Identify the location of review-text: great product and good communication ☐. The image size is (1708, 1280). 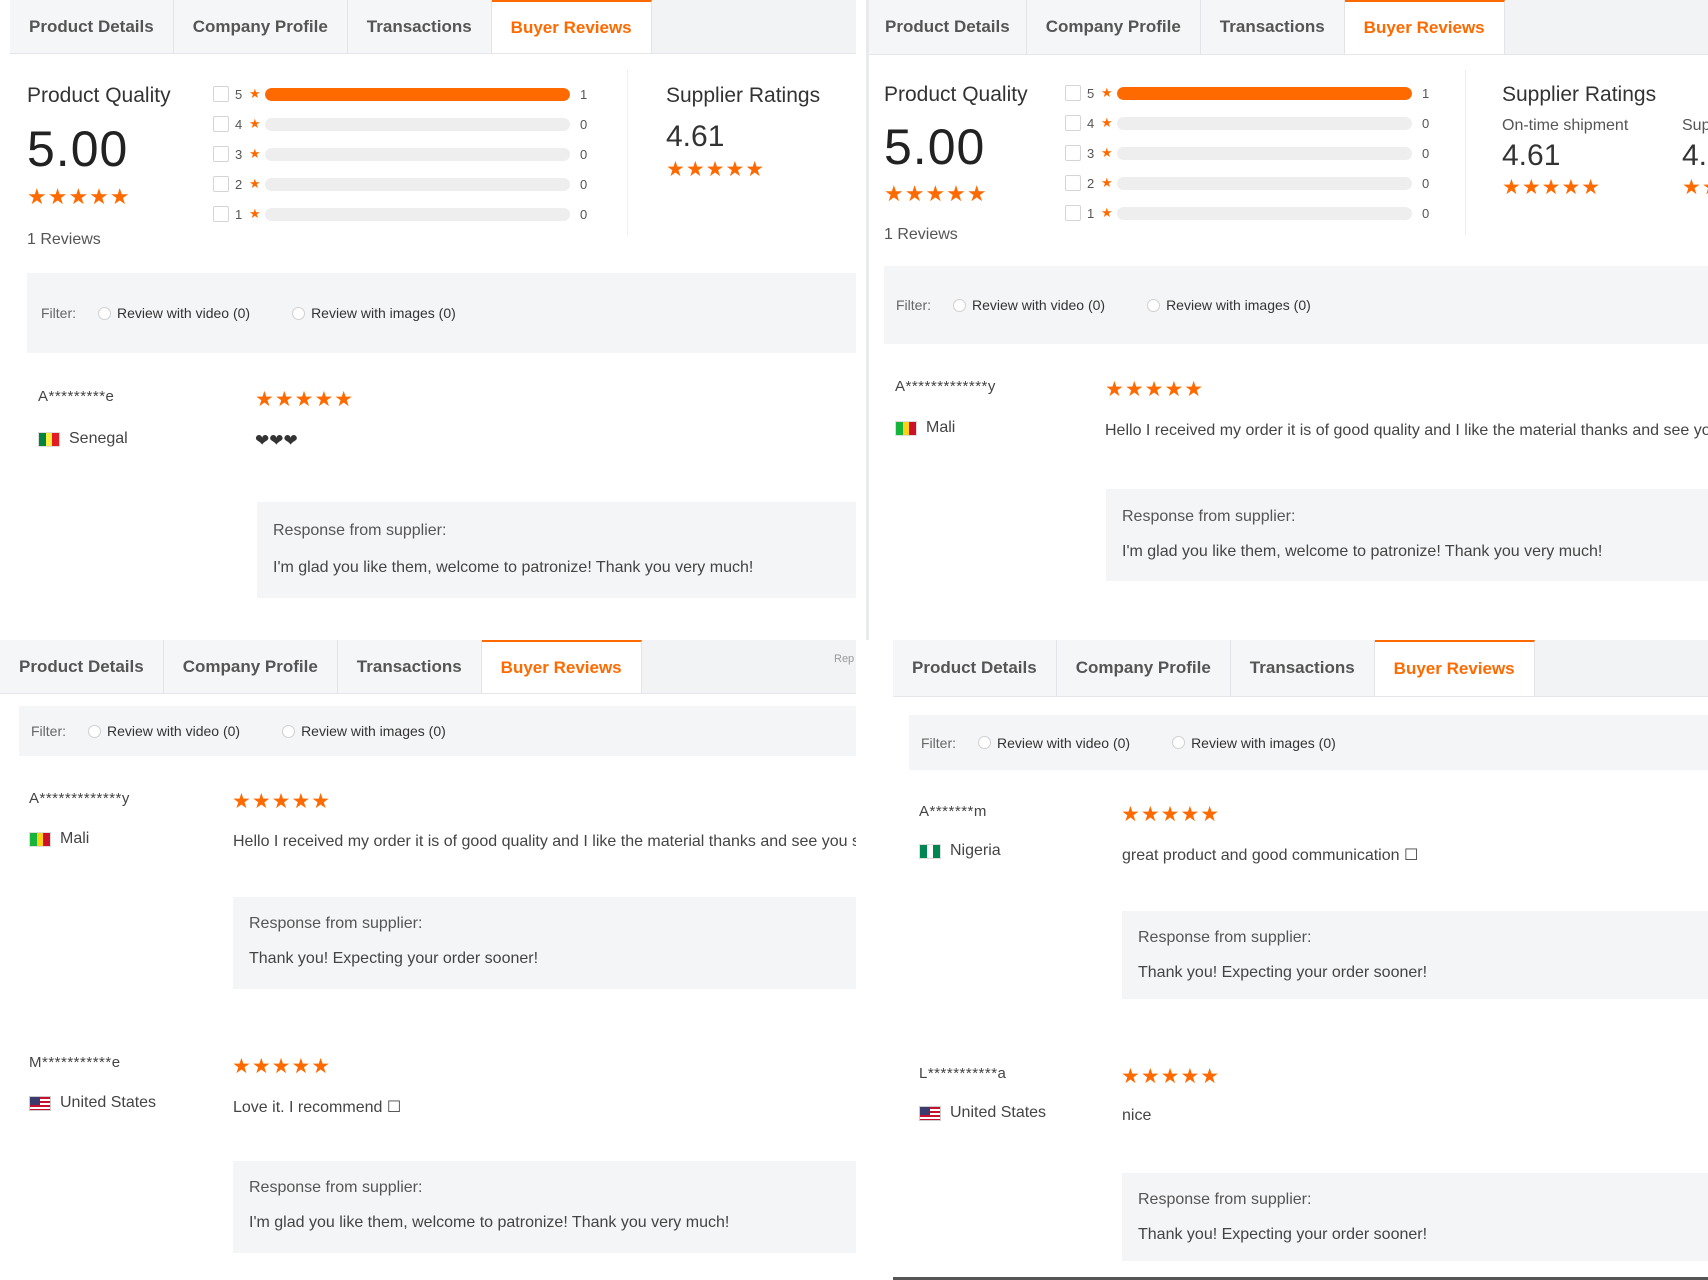
(1270, 855).